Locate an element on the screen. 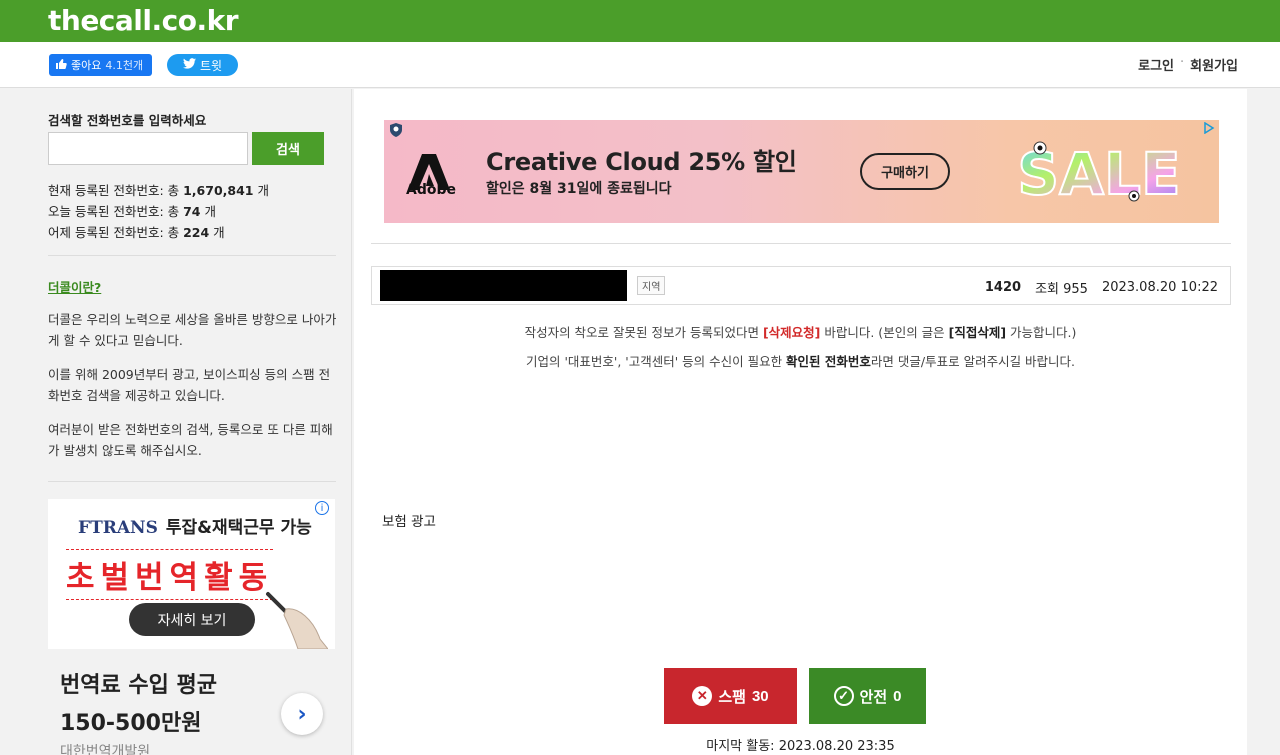 This screenshot has width=1280, height=755. spam-vote-button: ✕ 스팸 30 is located at coordinates (730, 696).